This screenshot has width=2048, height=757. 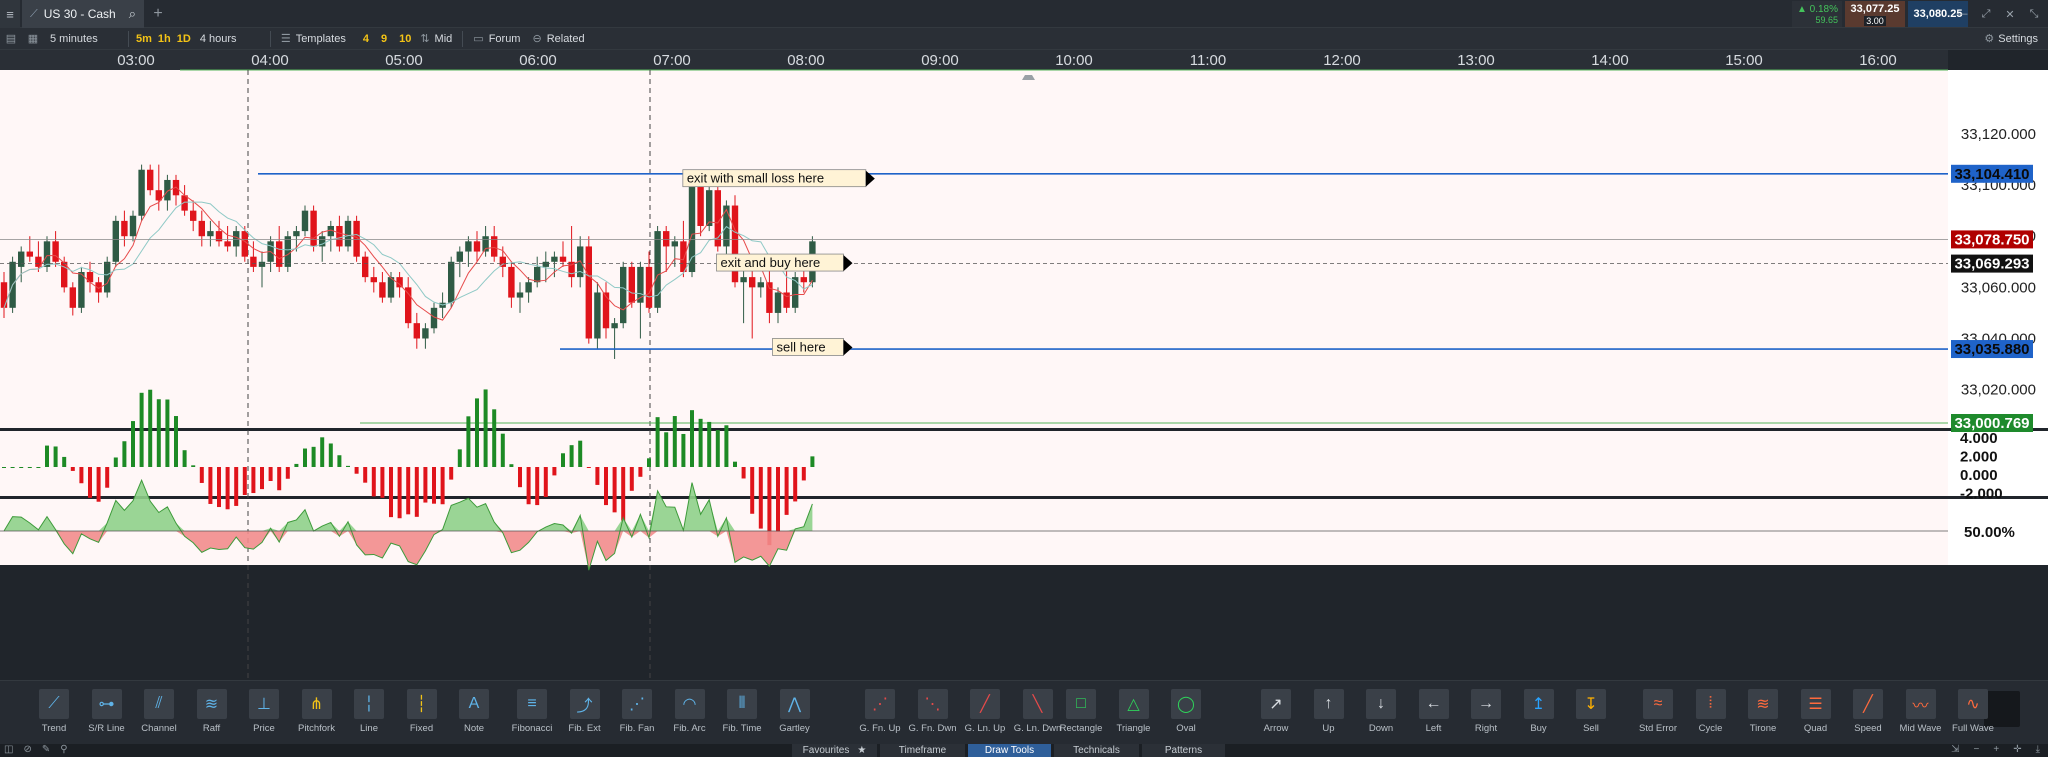 I want to click on tab-patterns: Patterns, so click(x=1184, y=750).